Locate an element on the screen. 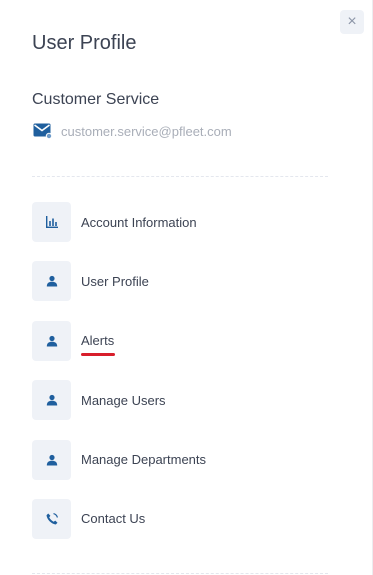 The image size is (373, 575). menu-item-manage-departments: Manage Departments is located at coordinates (119, 459).